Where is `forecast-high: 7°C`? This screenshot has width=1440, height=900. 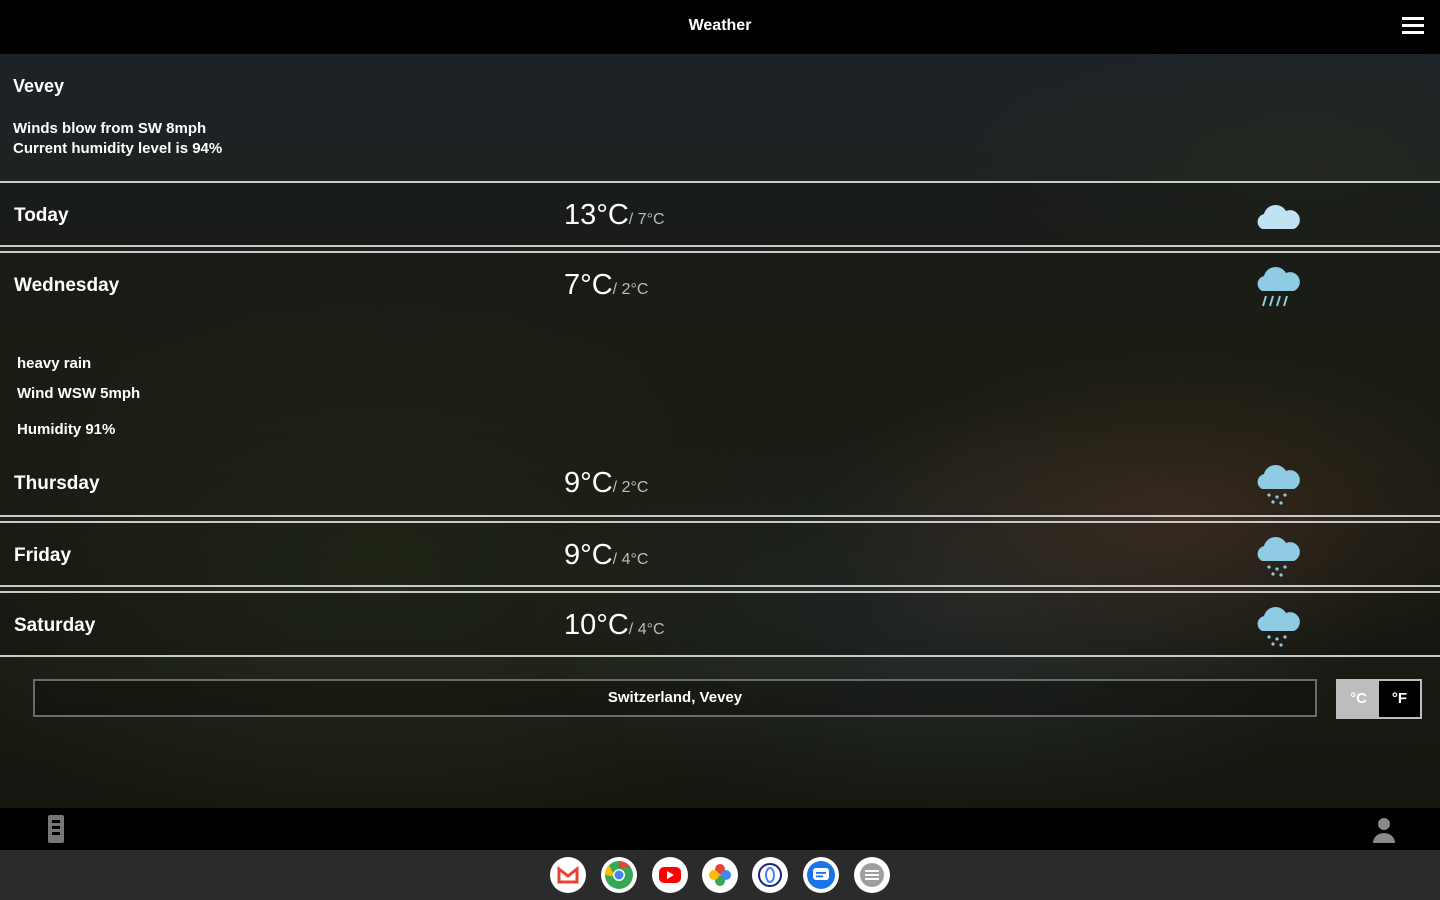
forecast-high: 7°C is located at coordinates (588, 285).